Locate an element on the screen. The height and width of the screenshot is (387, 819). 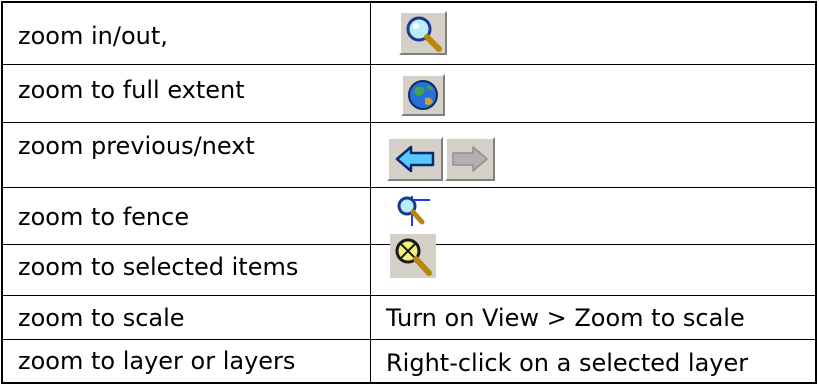
globe-icon is located at coordinates (423, 95).